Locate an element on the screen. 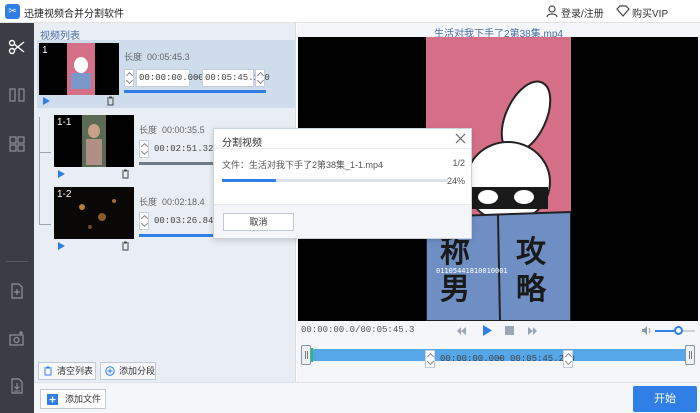 The width and height of the screenshot is (700, 413). camera-gear-icon is located at coordinates (16, 338).